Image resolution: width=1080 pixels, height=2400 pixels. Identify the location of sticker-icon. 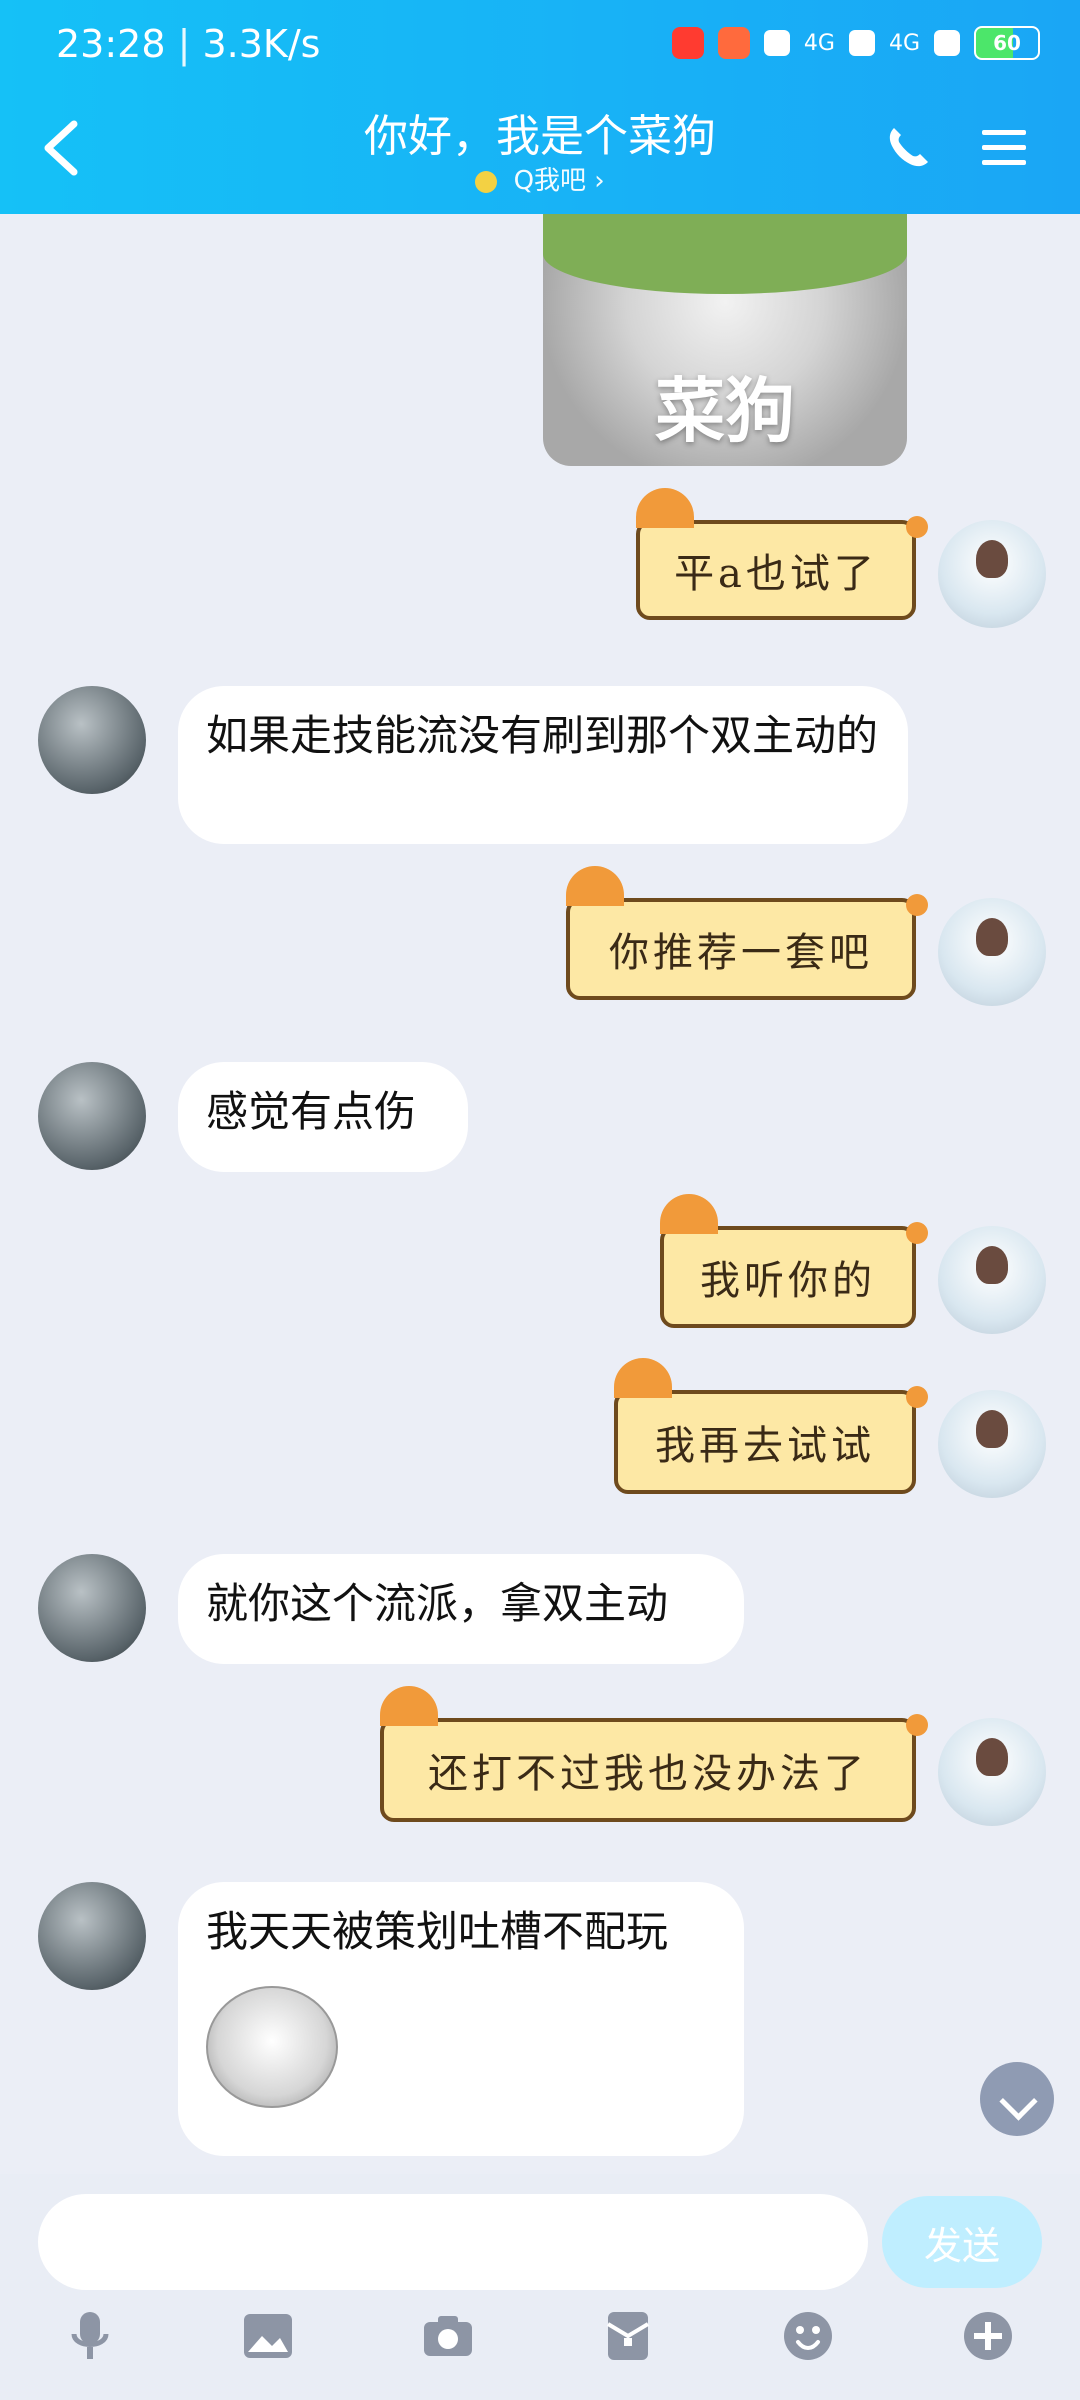
(272, 2047).